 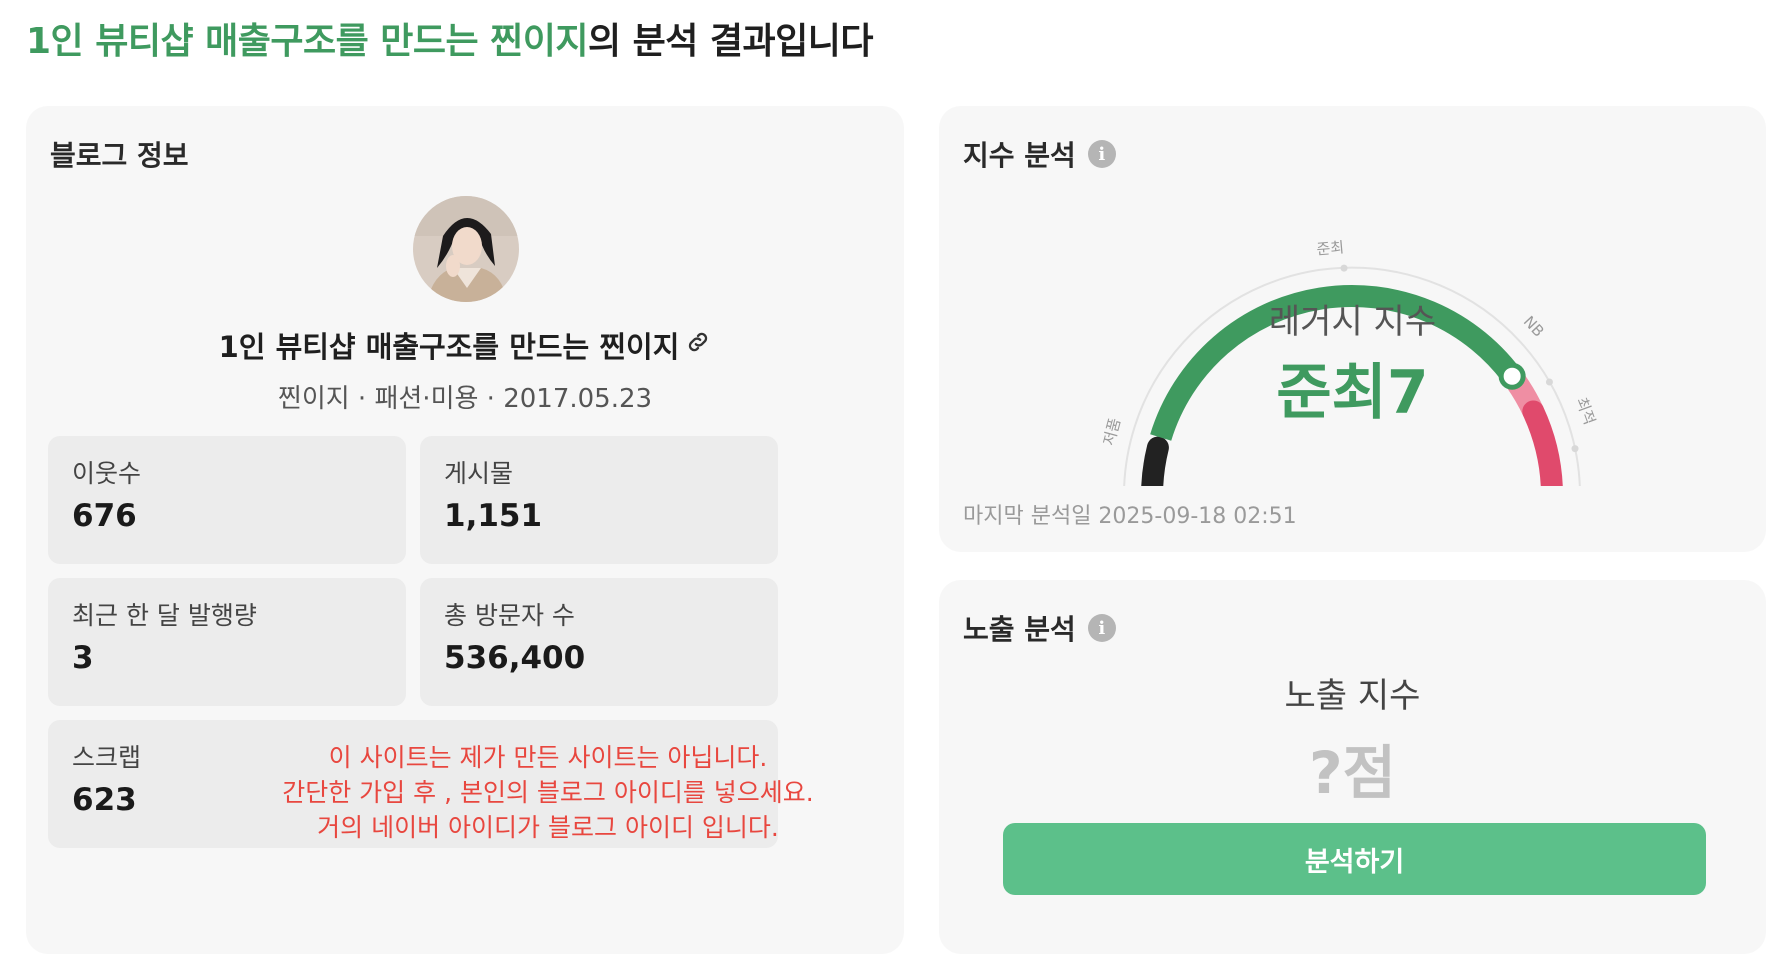 What do you see at coordinates (104, 800) in the screenshot?
I see `stat-value: 623` at bounding box center [104, 800].